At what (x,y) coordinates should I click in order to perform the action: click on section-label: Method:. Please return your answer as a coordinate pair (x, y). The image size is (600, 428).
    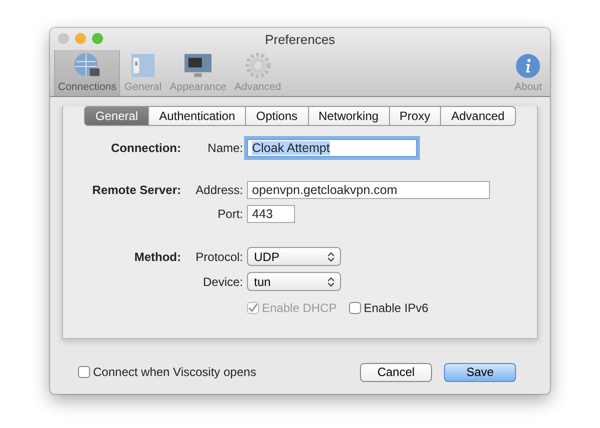
    Looking at the image, I should click on (157, 257).